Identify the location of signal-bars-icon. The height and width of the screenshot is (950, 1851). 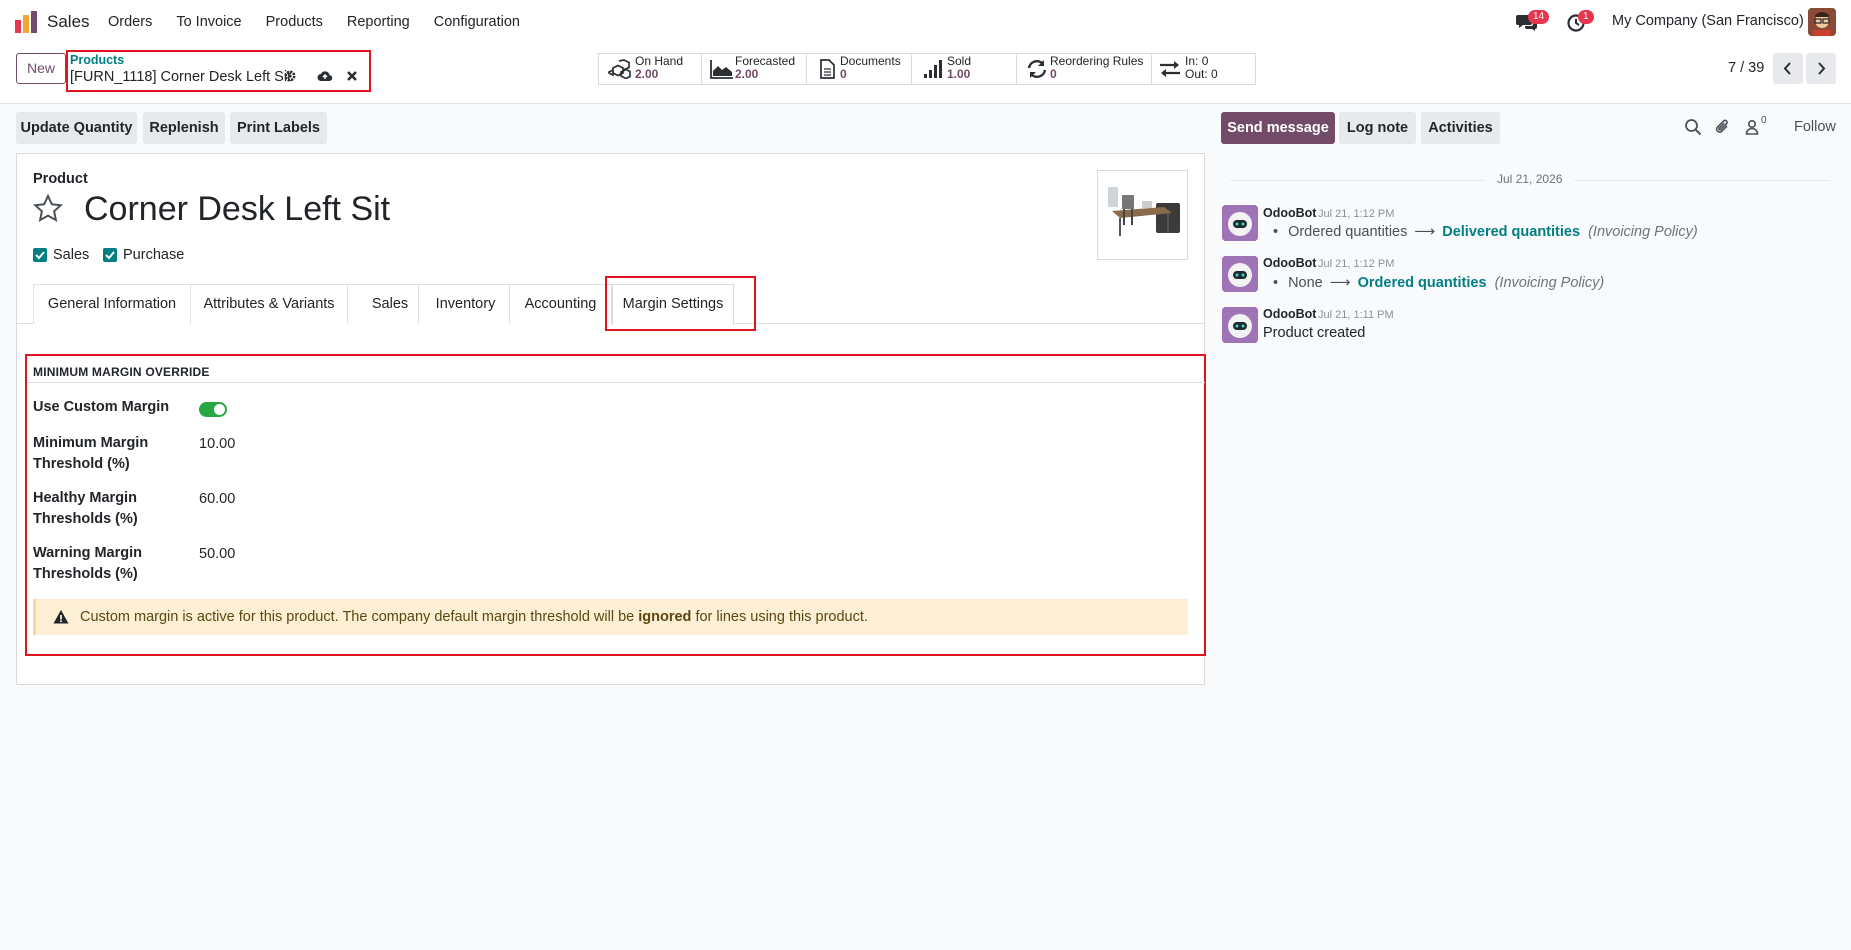
(933, 69).